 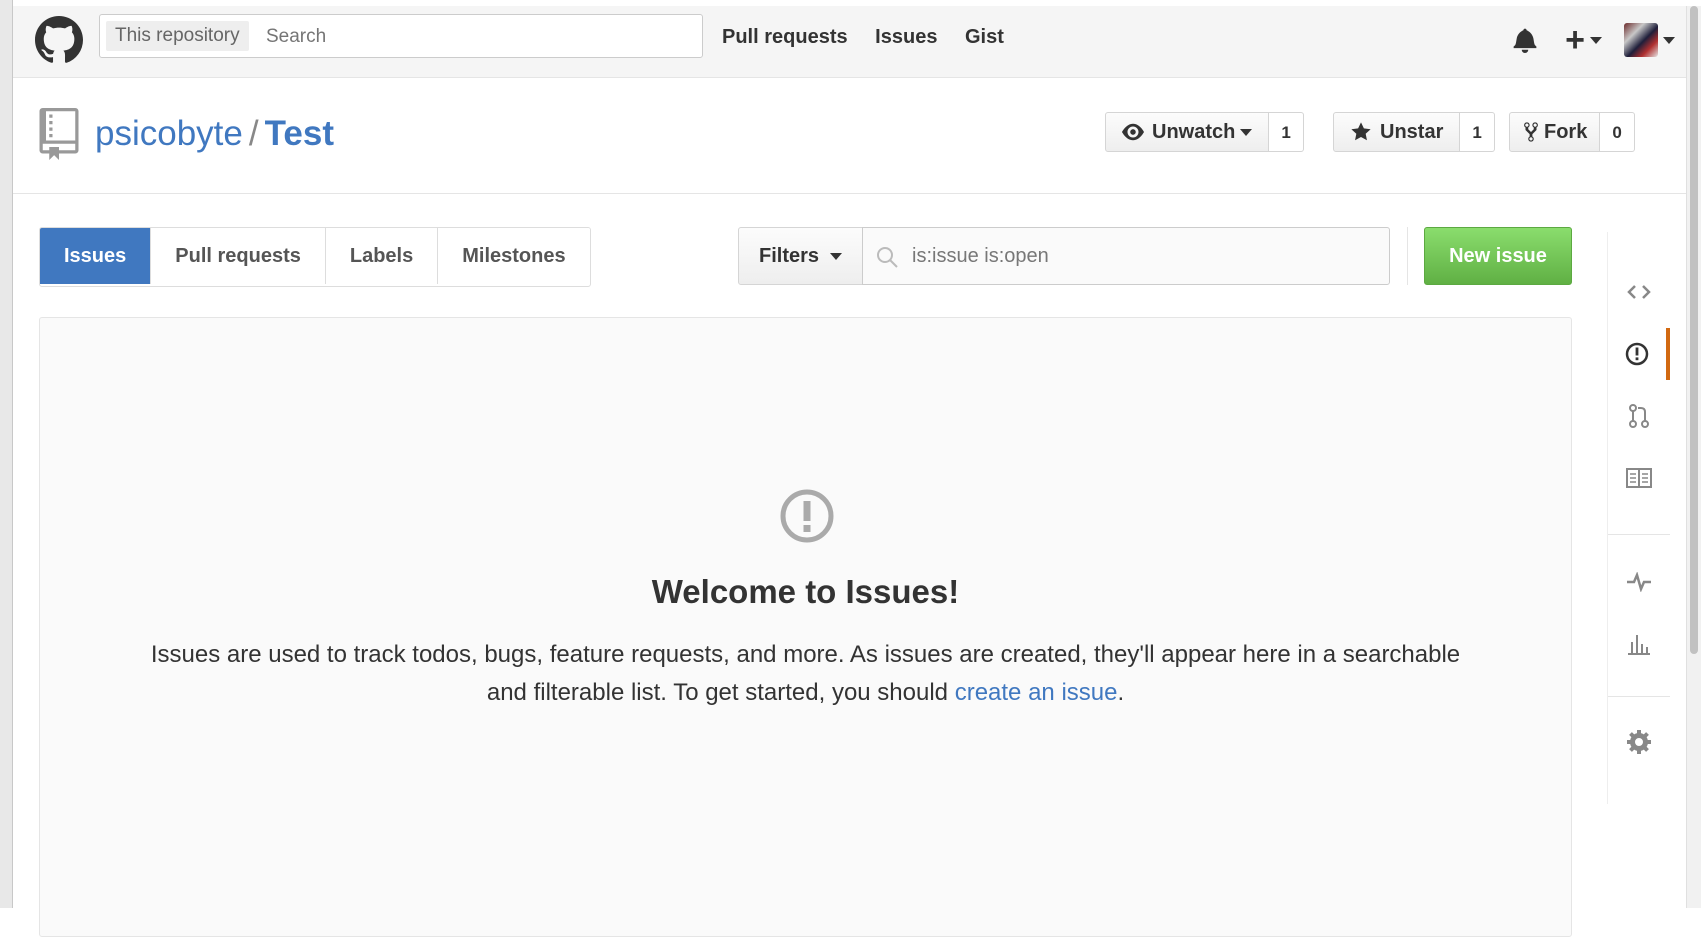 I want to click on plus-icon: +, so click(x=1575, y=40).